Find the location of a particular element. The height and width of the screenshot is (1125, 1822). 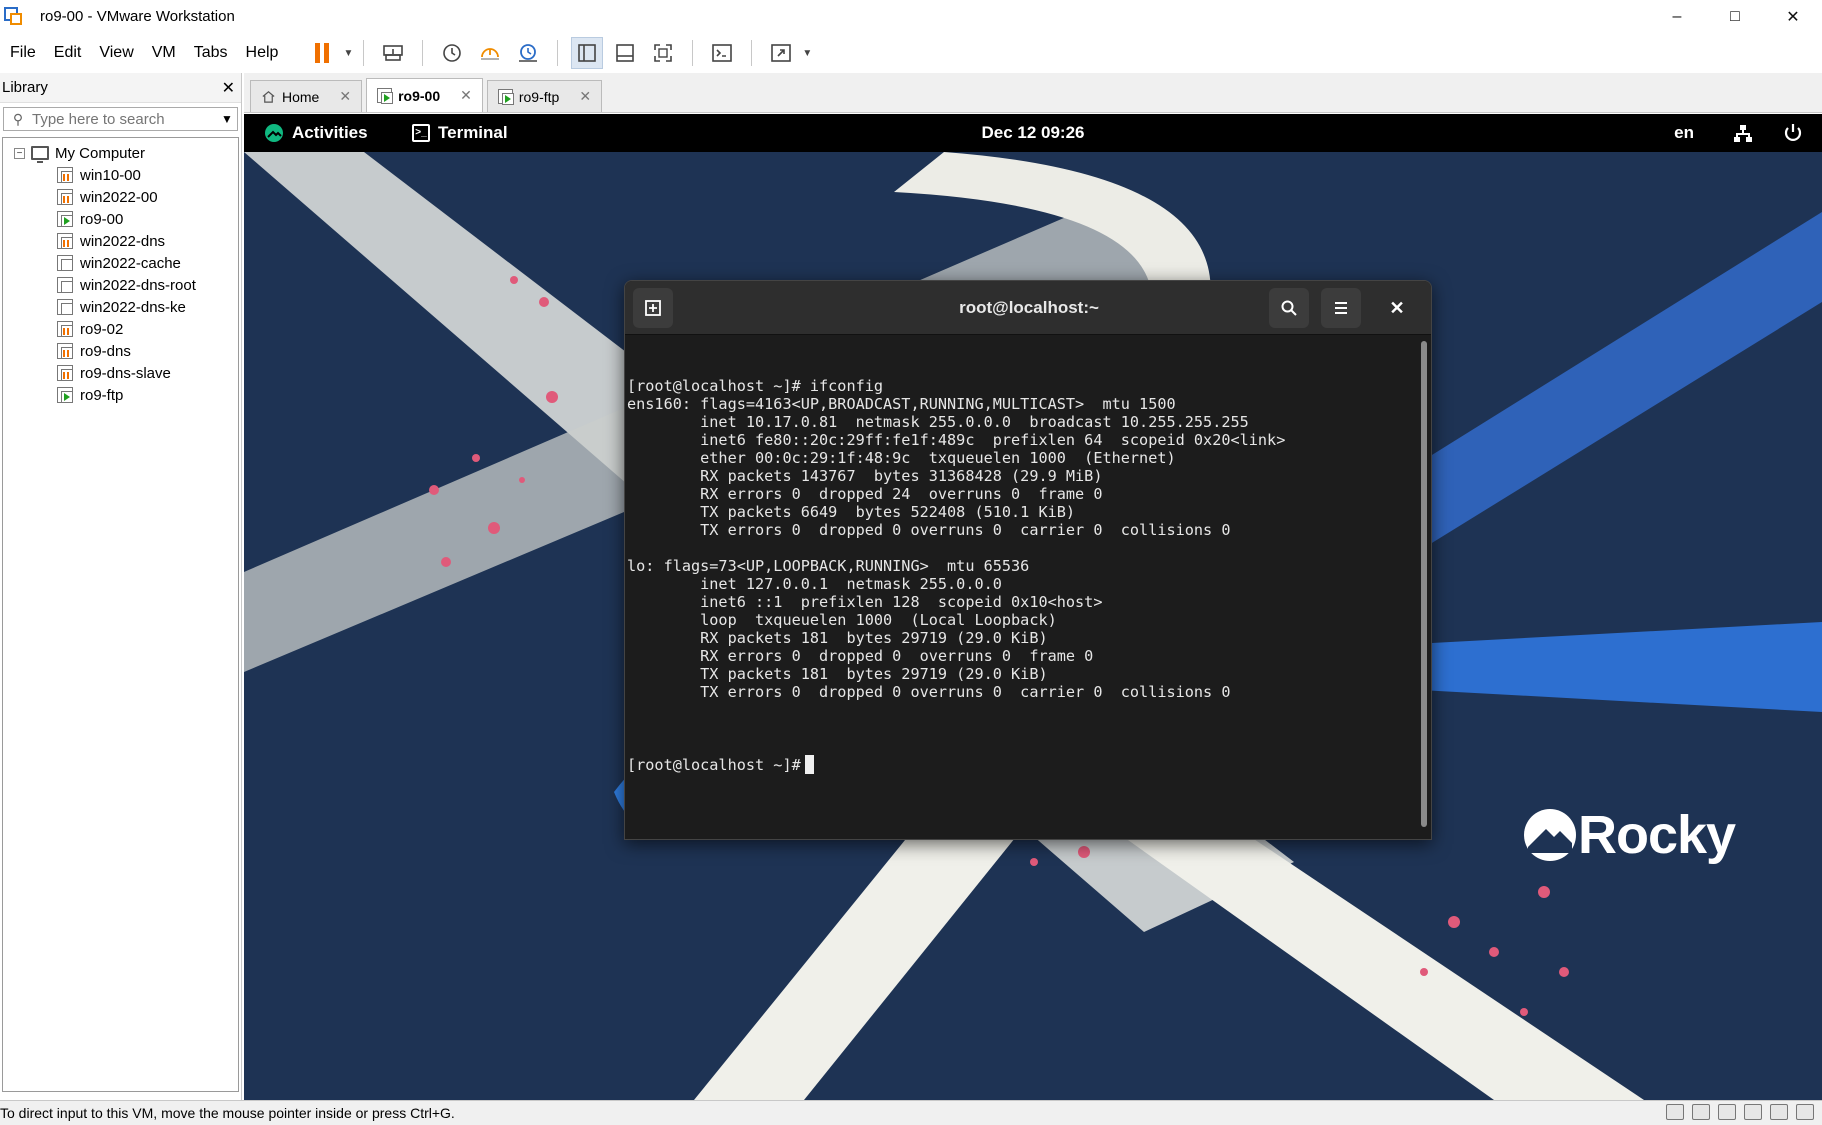

vm-item: ro9-dns is located at coordinates (120, 351).